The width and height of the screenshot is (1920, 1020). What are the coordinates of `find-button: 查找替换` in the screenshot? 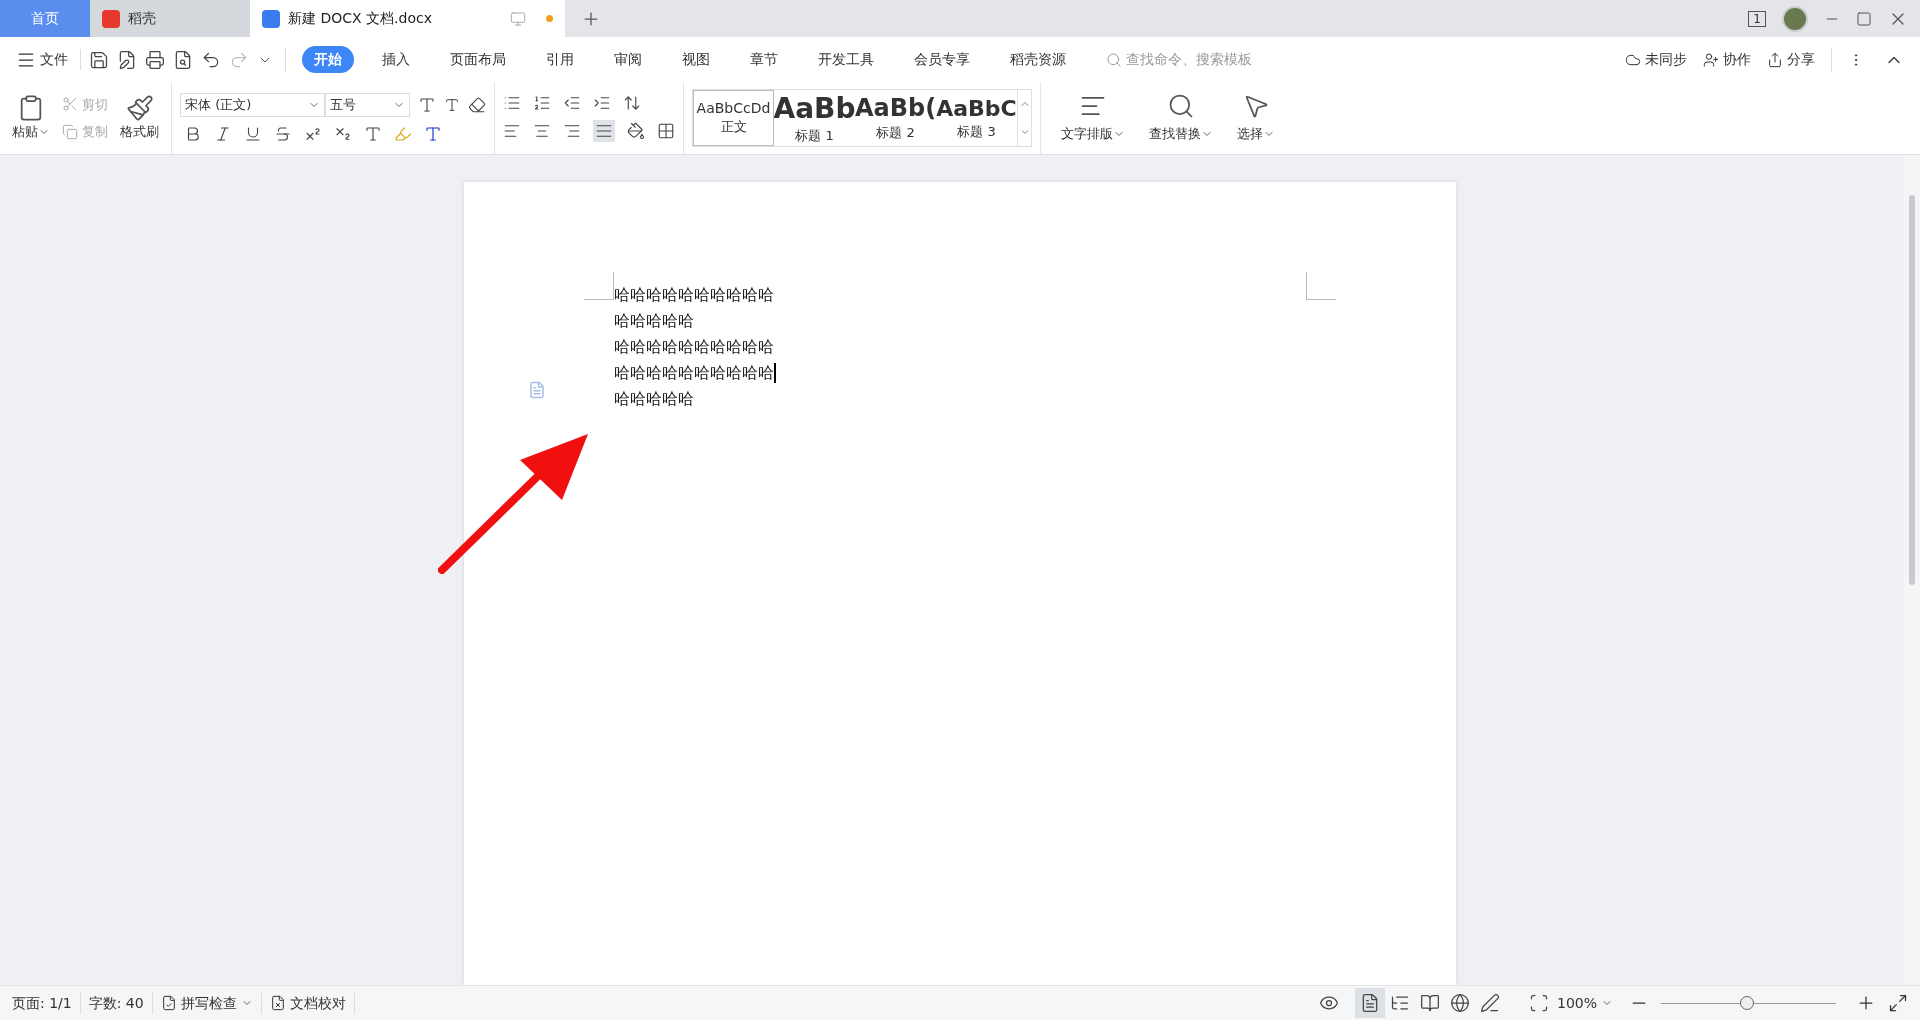 It's located at (1181, 118).